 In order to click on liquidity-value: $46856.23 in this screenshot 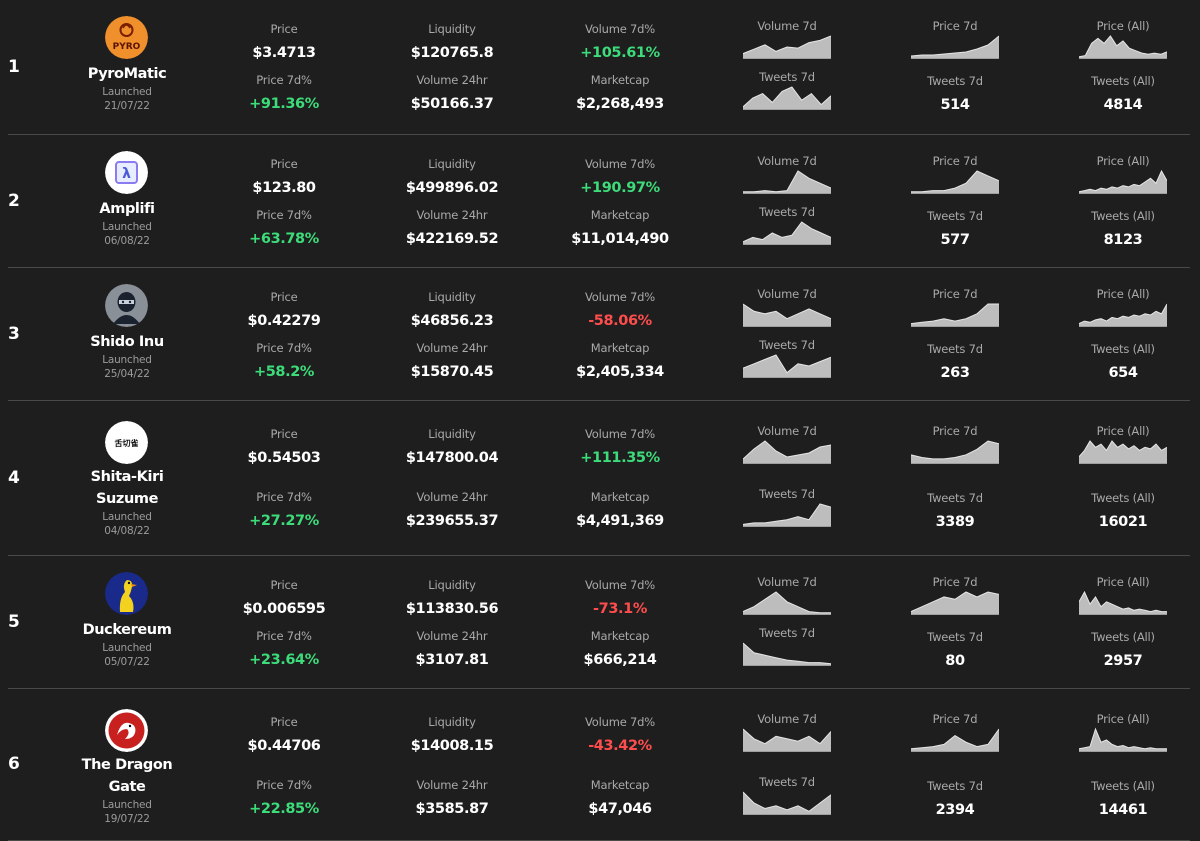, I will do `click(452, 321)`.